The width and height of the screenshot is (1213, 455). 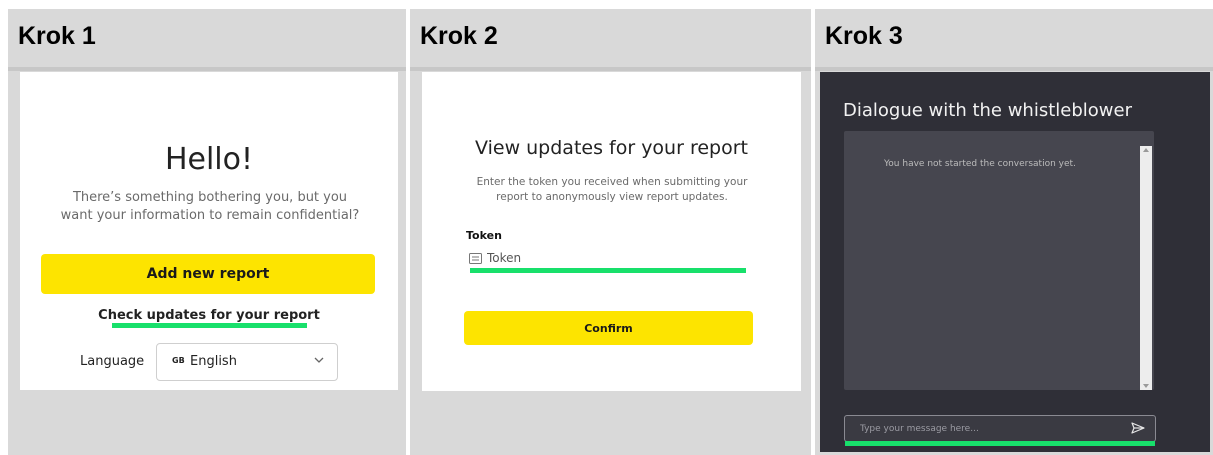 What do you see at coordinates (1146, 268) in the screenshot?
I see `chat-scrollbar` at bounding box center [1146, 268].